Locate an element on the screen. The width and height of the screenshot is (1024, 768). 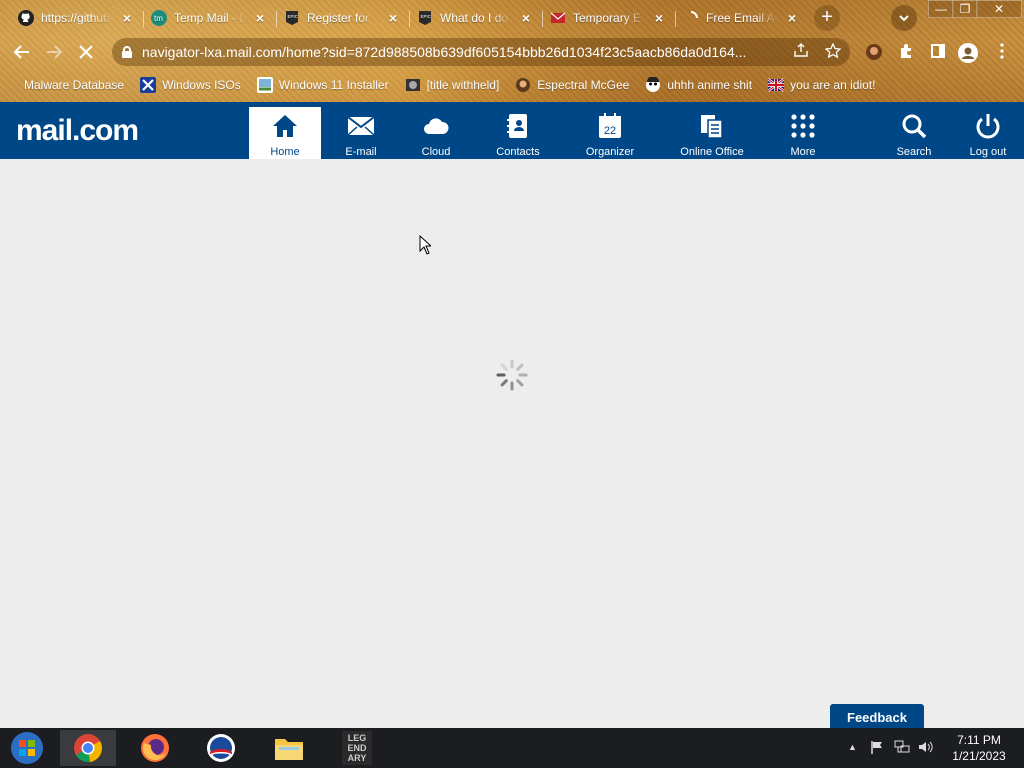
chevron-down-icon is located at coordinates (904, 18).